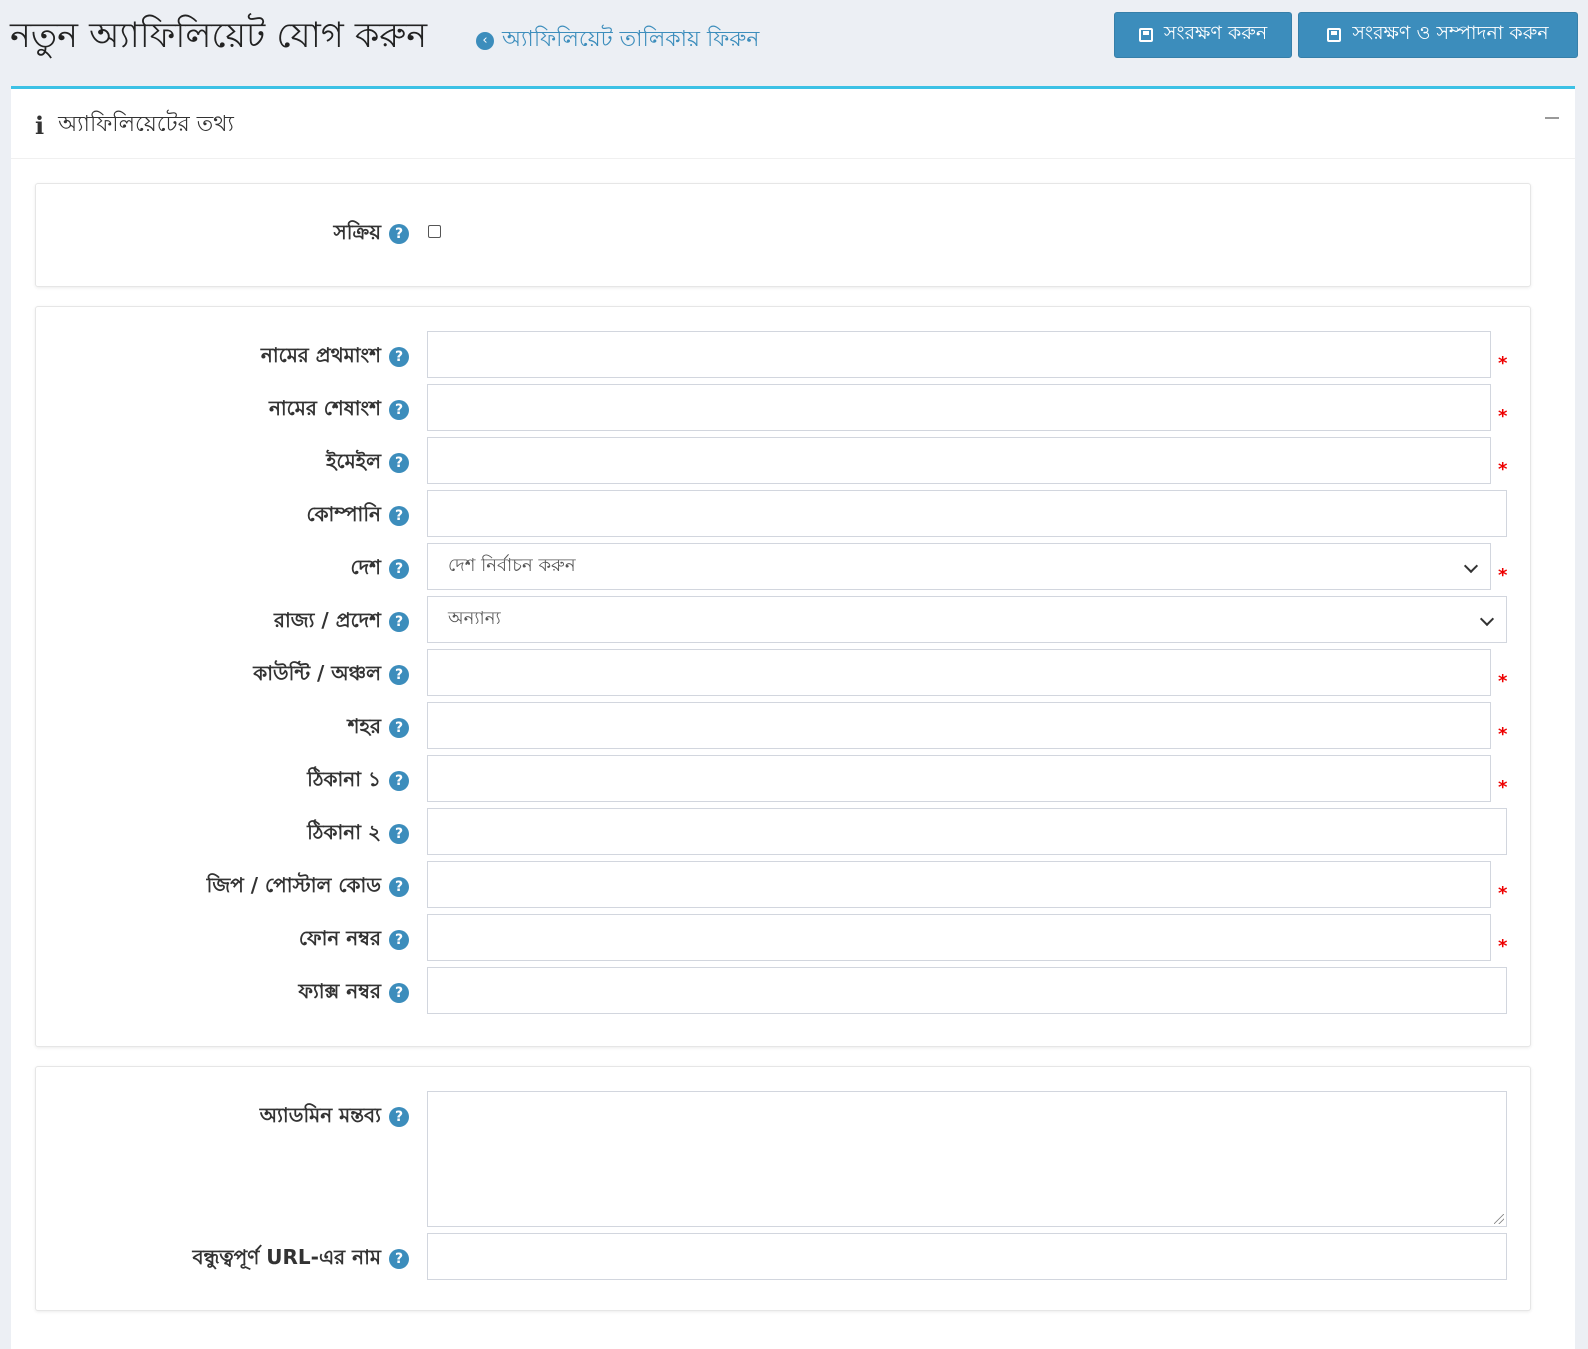 This screenshot has height=1349, width=1588. I want to click on fax-row: ফ্যাক্স নম্বর ?, so click(783, 990).